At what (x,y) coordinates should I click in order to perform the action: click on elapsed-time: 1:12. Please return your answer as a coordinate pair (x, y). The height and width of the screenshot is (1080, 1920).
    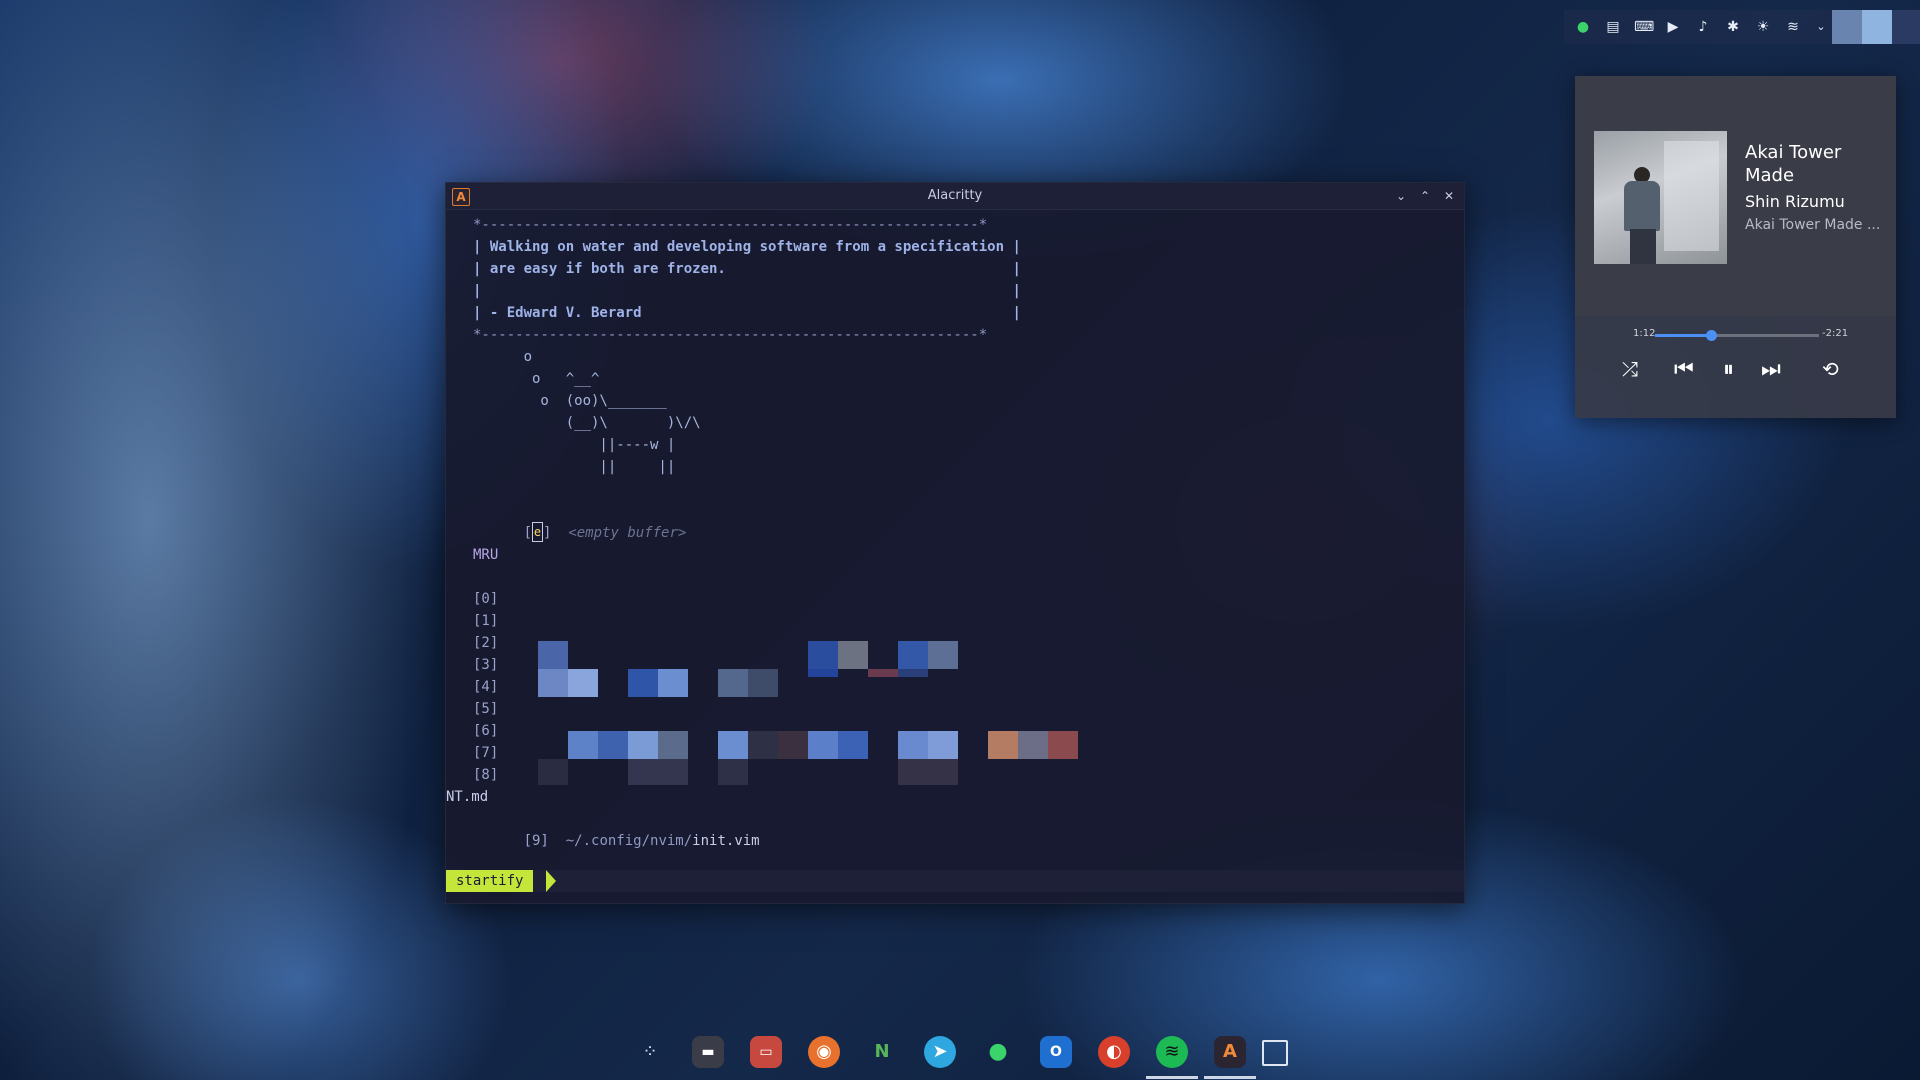
    Looking at the image, I should click on (1644, 333).